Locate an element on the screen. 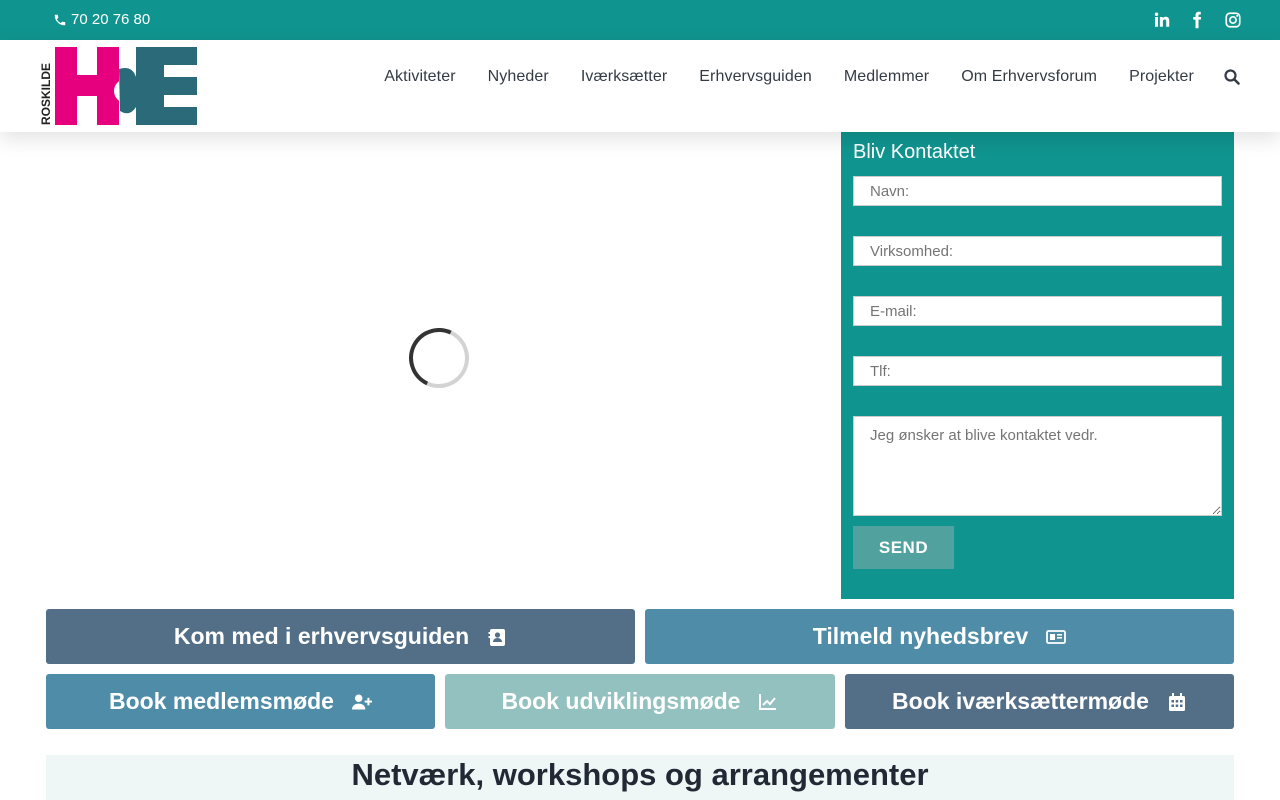 This screenshot has height=800, width=1280. contact-card-icon is located at coordinates (497, 637).